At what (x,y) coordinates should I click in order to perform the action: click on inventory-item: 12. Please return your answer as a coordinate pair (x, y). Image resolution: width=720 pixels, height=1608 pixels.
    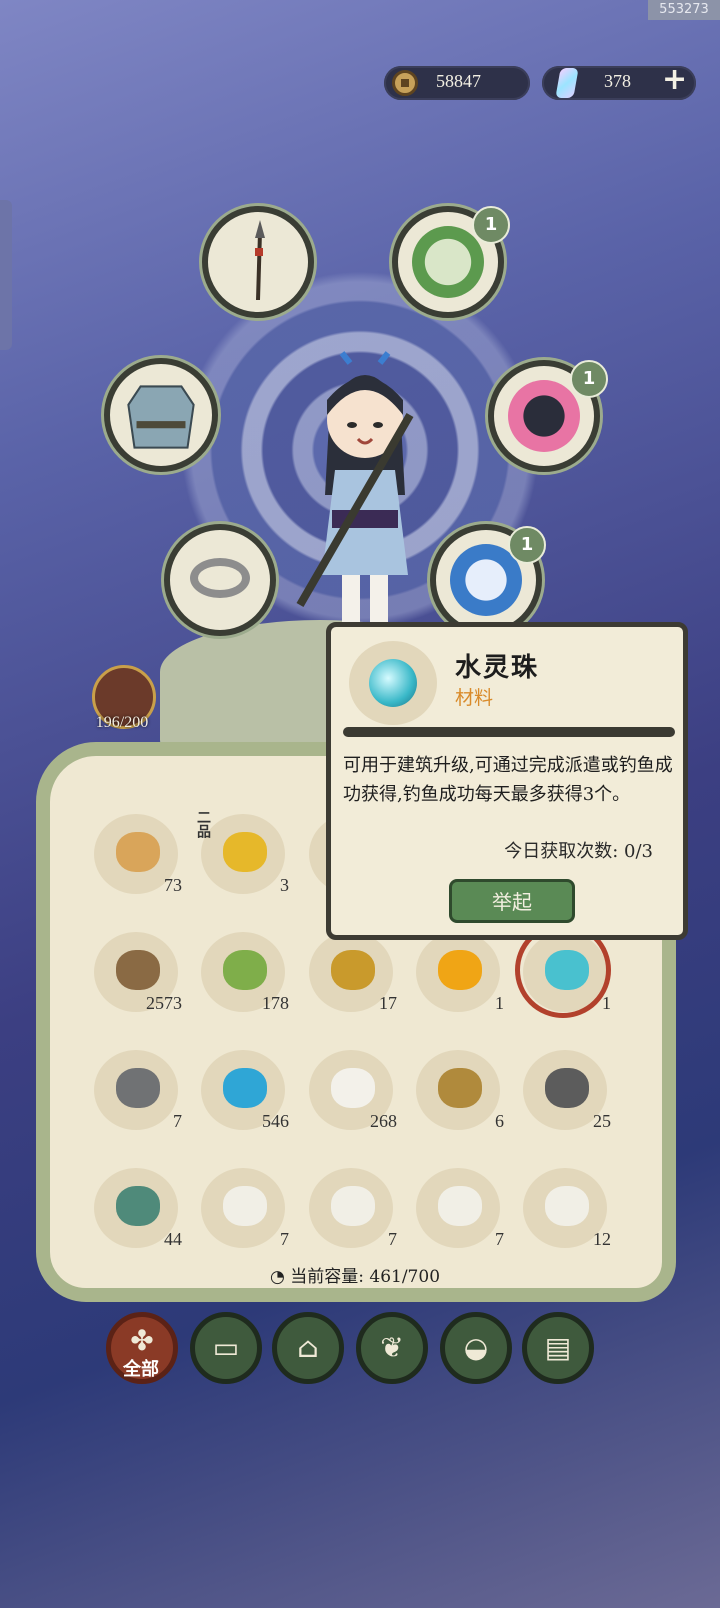
    Looking at the image, I should click on (565, 1208).